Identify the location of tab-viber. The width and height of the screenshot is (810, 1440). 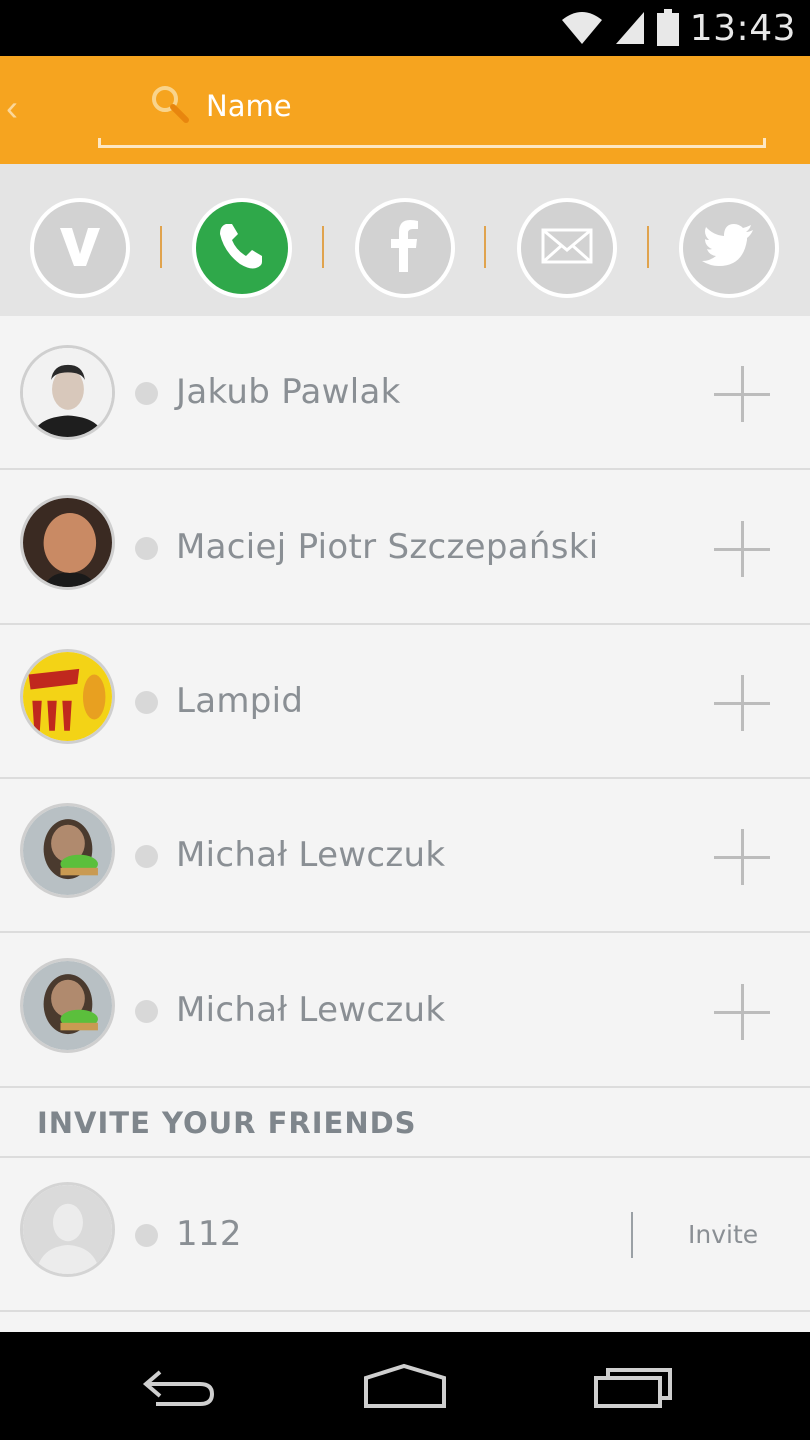
(80, 248).